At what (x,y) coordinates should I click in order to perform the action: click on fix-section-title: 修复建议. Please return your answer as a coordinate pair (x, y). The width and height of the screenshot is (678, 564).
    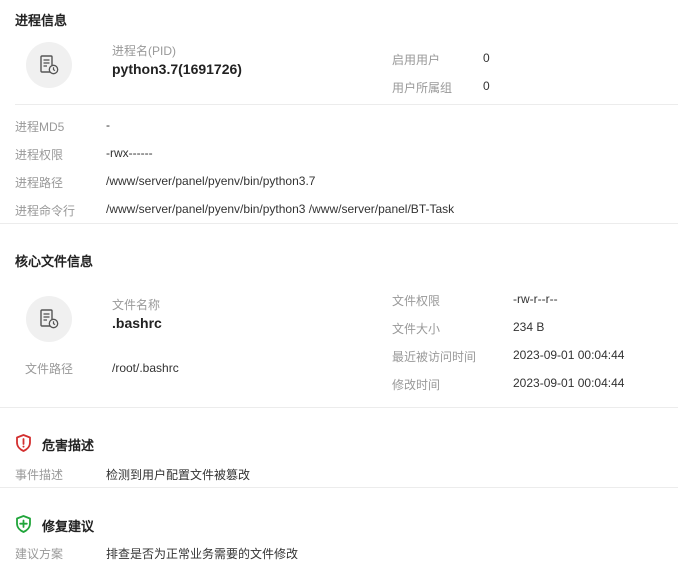
    Looking at the image, I should click on (68, 526).